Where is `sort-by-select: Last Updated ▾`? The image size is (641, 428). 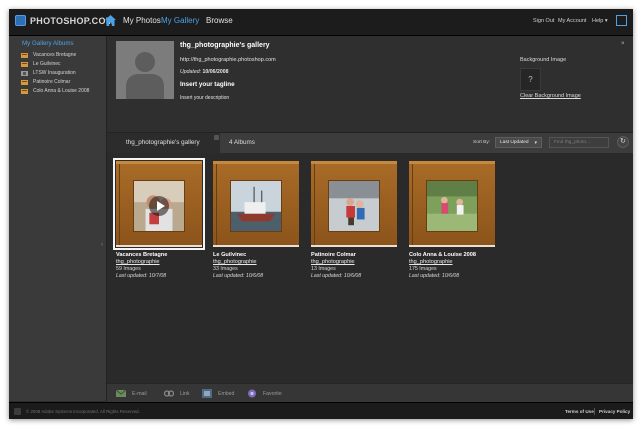
sort-by-select: Last Updated ▾ is located at coordinates (518, 142).